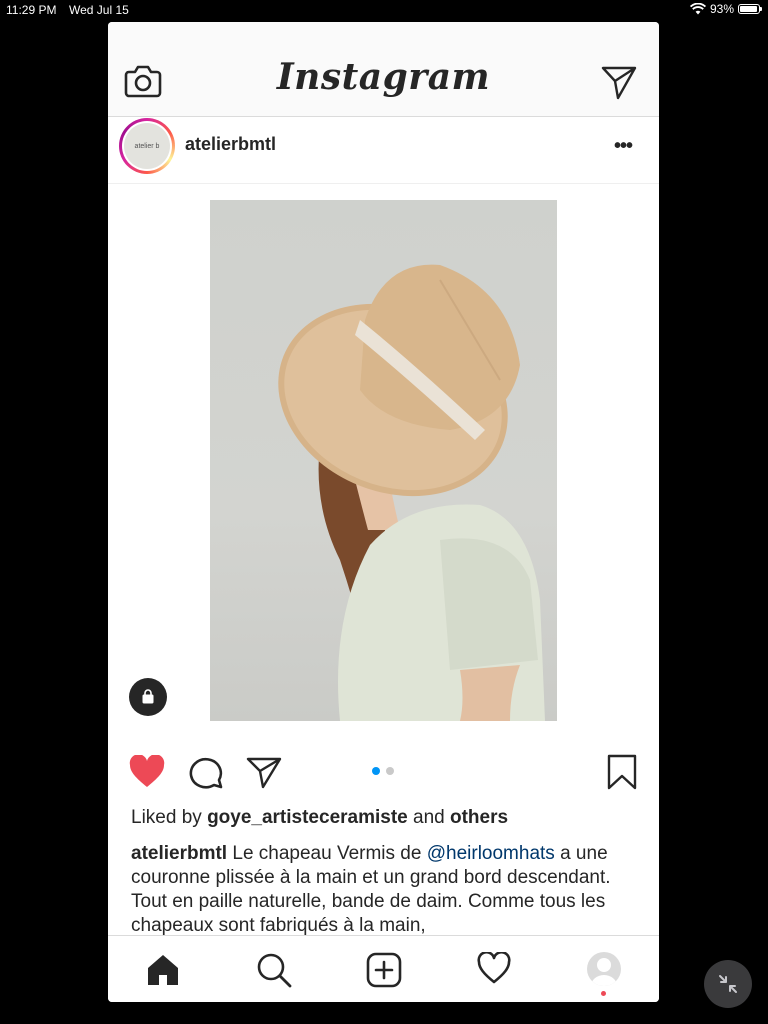 This screenshot has width=768, height=1024. I want to click on collapse-window-button, so click(728, 984).